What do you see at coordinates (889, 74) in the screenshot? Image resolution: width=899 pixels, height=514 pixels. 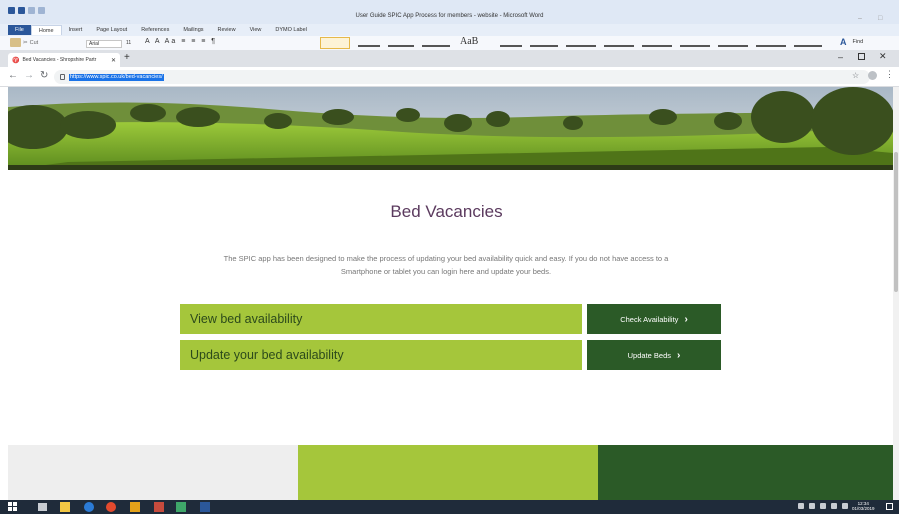 I see `browser-menu-icon: ⋮` at bounding box center [889, 74].